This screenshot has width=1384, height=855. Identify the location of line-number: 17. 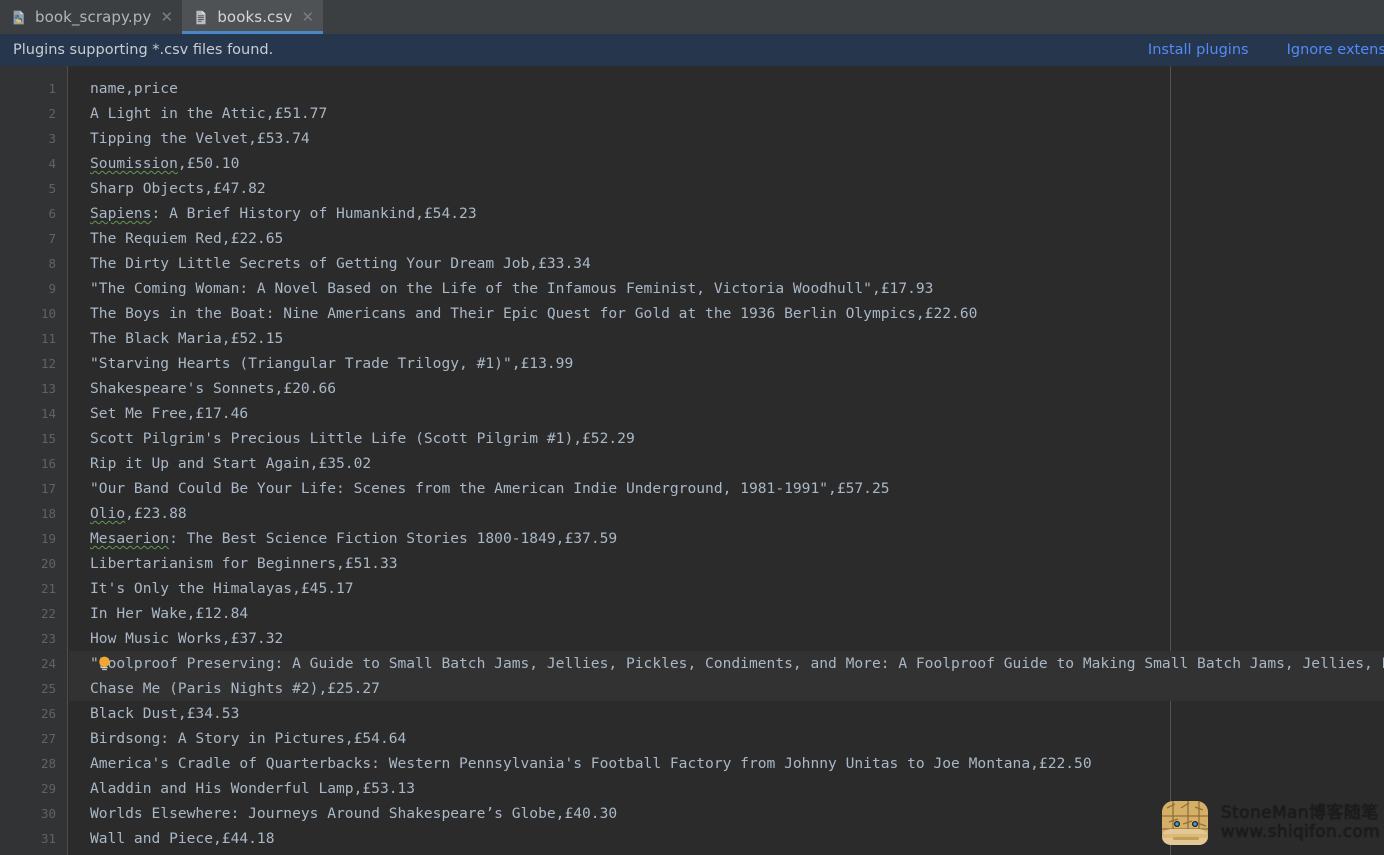
(48, 488).